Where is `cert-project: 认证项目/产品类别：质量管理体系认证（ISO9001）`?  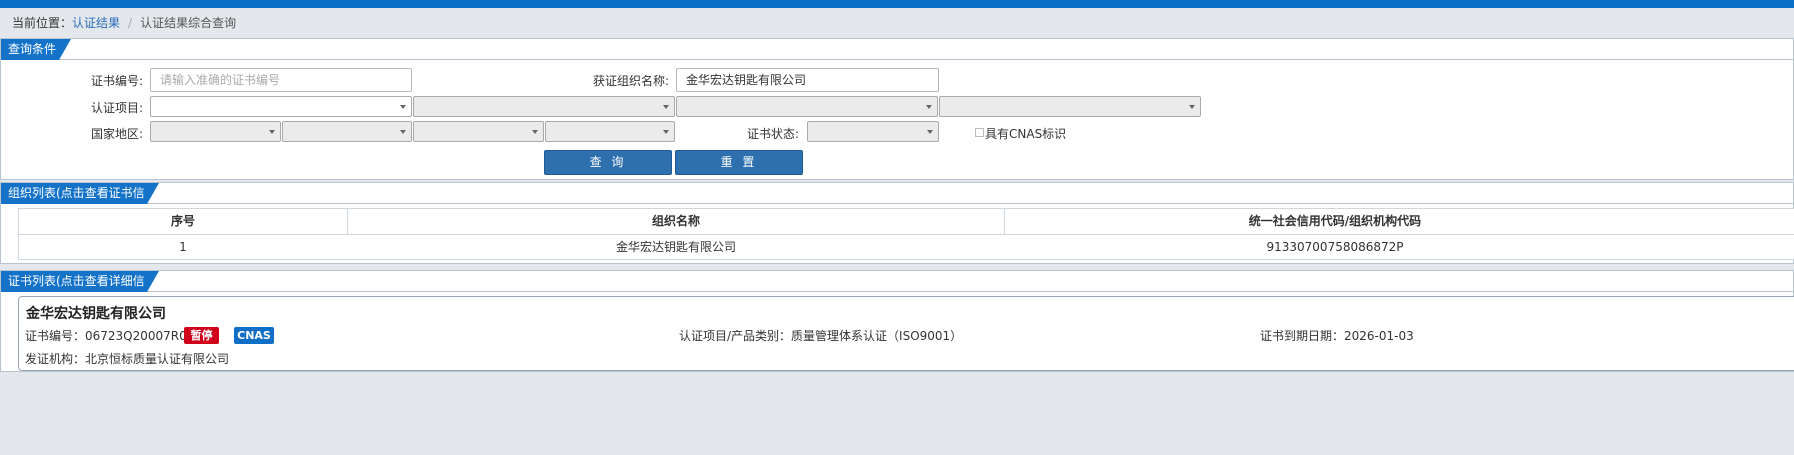
cert-project: 认证项目/产品类别：质量管理体系认证（ISO9001） is located at coordinates (821, 336).